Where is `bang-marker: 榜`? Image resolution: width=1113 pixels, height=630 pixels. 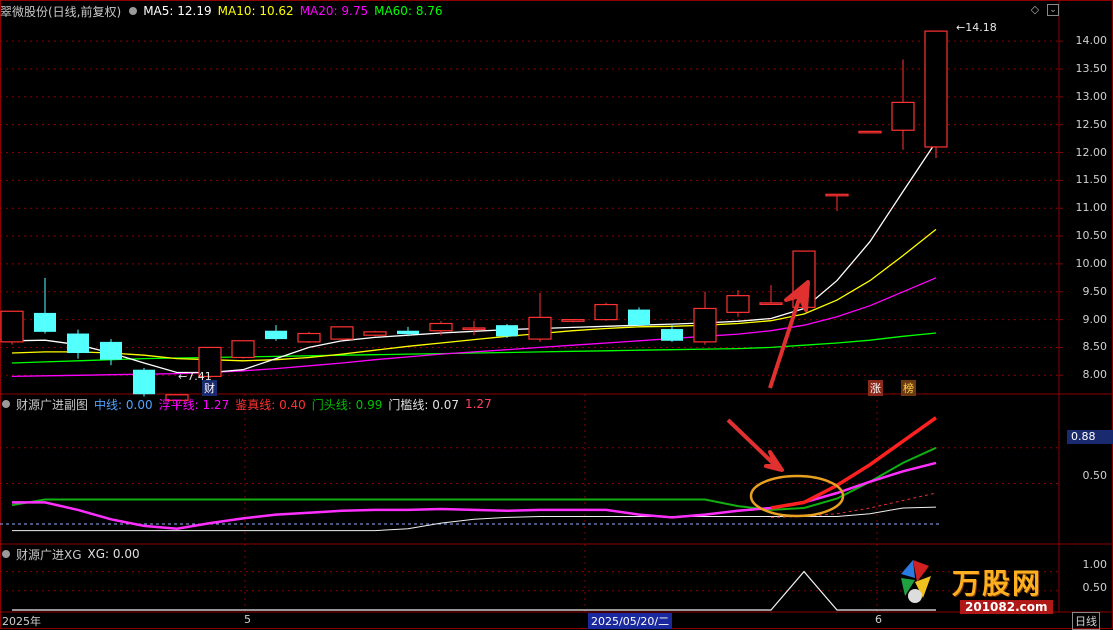 bang-marker: 榜 is located at coordinates (908, 388).